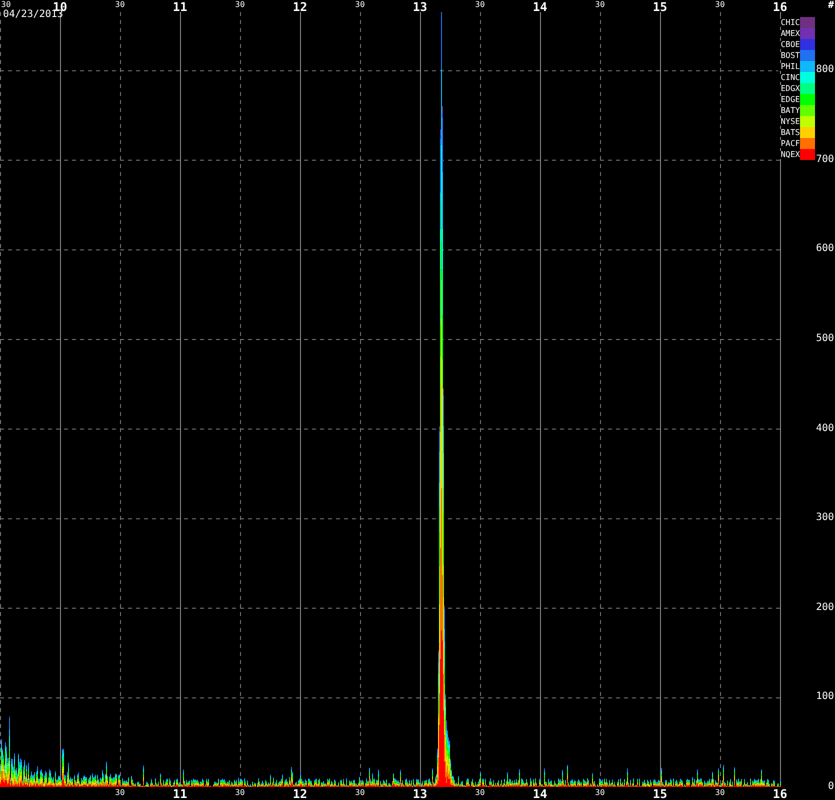 The image size is (835, 800). What do you see at coordinates (789, 22) in the screenshot?
I see `legend-label: CHIC` at bounding box center [789, 22].